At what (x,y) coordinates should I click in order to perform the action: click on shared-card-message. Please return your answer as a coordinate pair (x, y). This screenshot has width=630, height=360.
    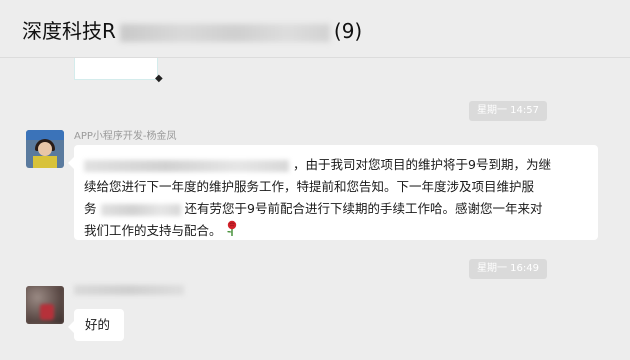
    Looking at the image, I should click on (116, 69).